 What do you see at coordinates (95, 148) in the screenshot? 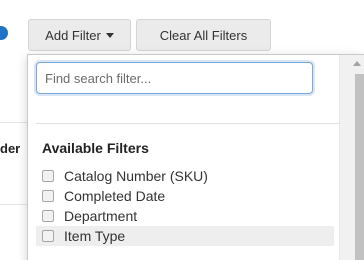
I see `available-filters-heading: Available Filters` at bounding box center [95, 148].